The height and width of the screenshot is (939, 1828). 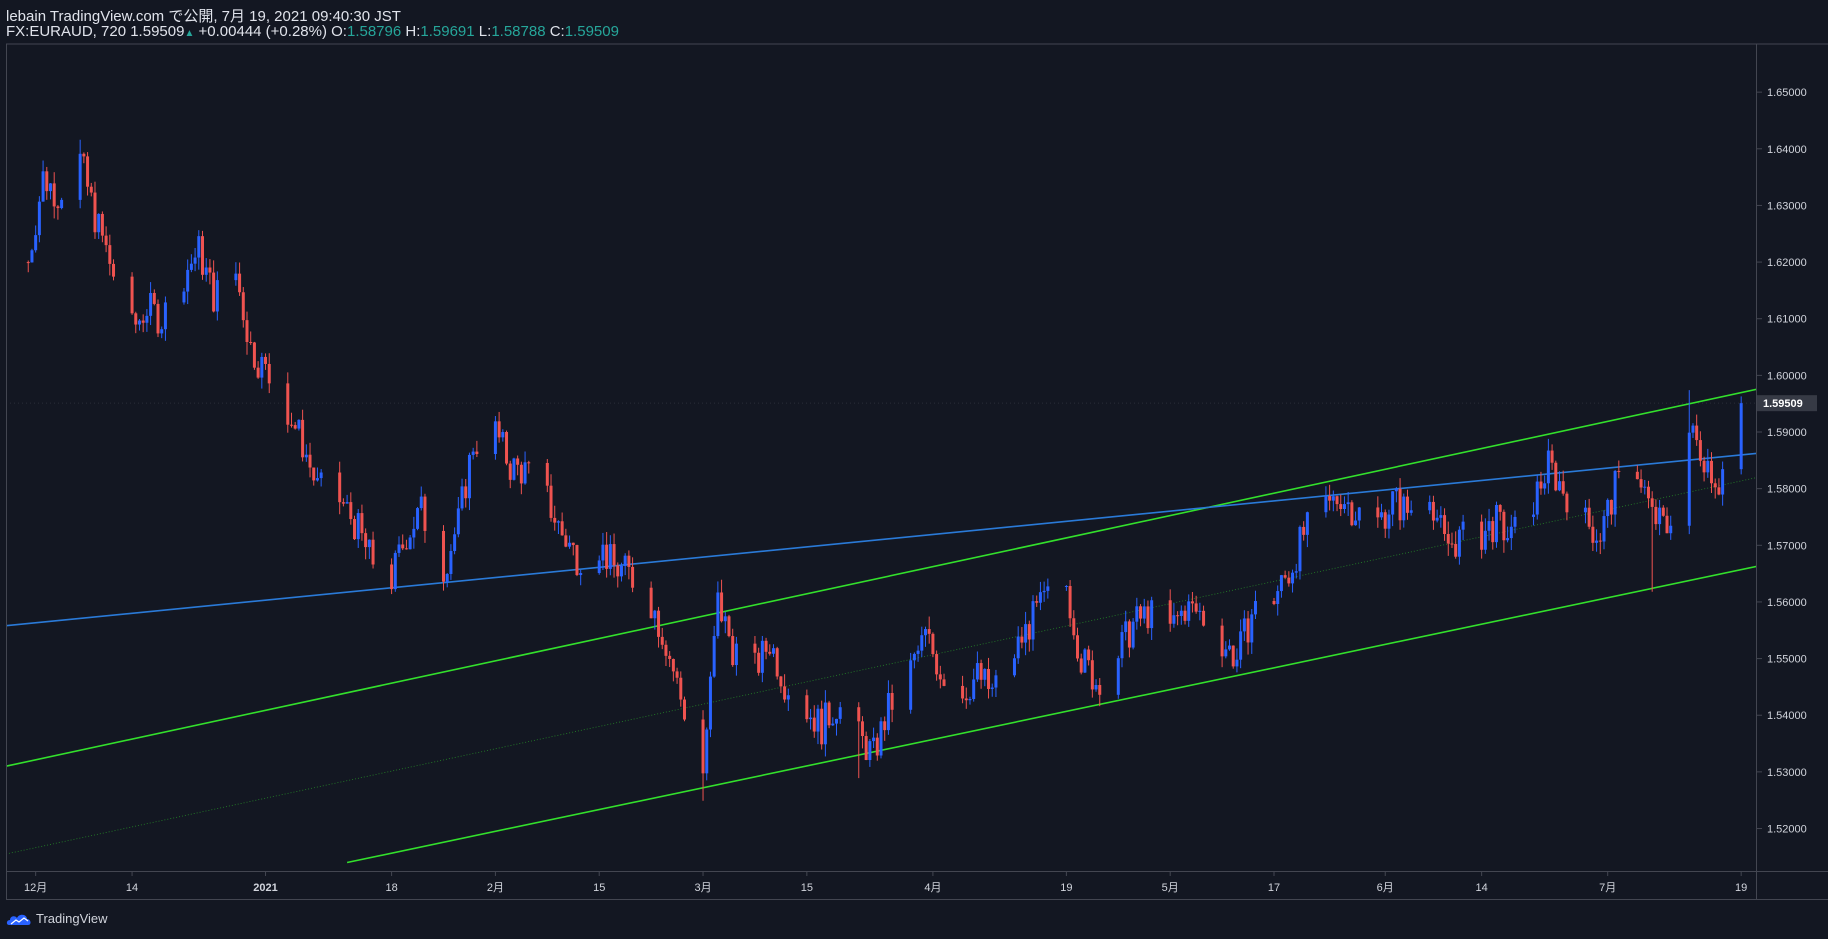 I want to click on high-label: H:, so click(x=413, y=31).